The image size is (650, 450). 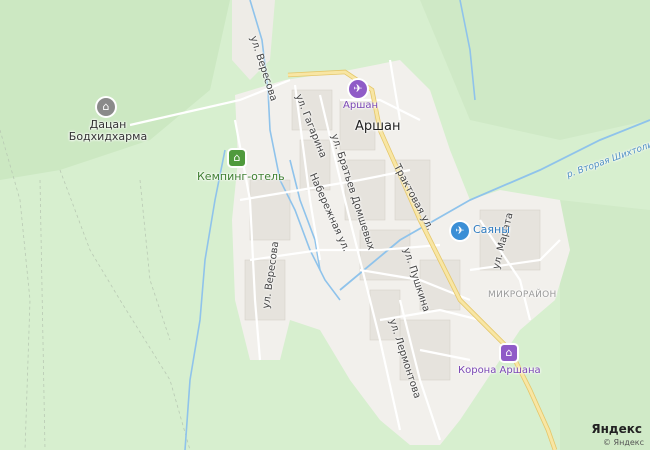 I want to click on poi-label-sayany: Саяны, so click(x=491, y=229).